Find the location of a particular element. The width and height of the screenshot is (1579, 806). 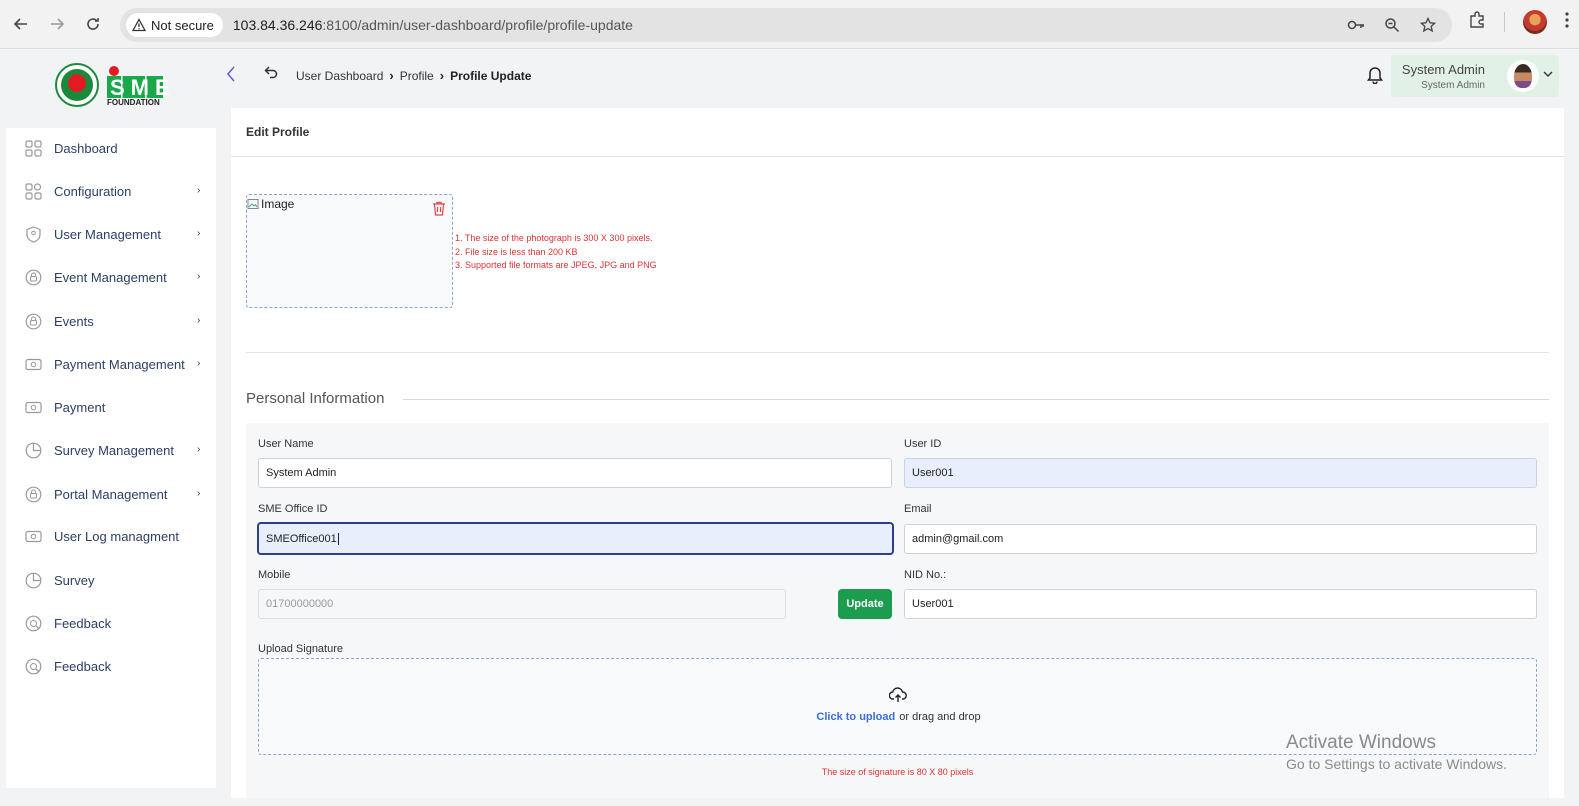

sidebar-item-dashboard: Dashboard is located at coordinates (111, 148).